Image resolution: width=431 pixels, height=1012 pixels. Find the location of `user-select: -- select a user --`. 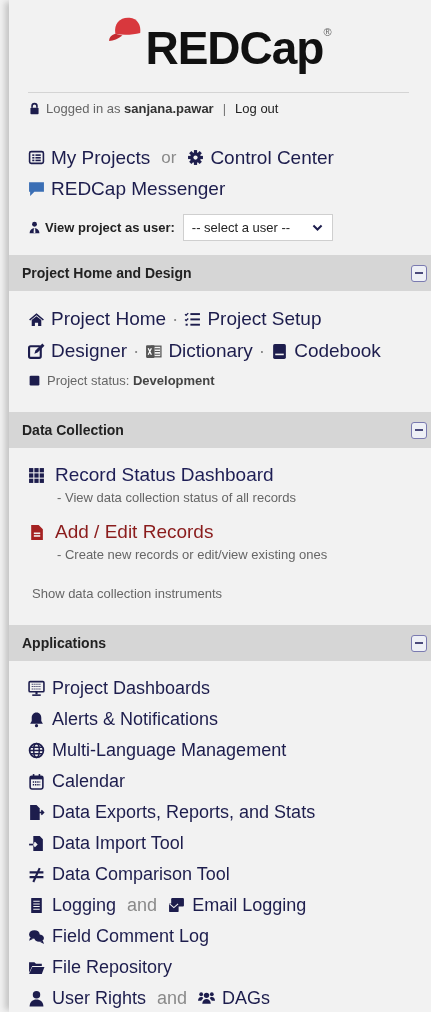

user-select: -- select a user -- is located at coordinates (257, 227).